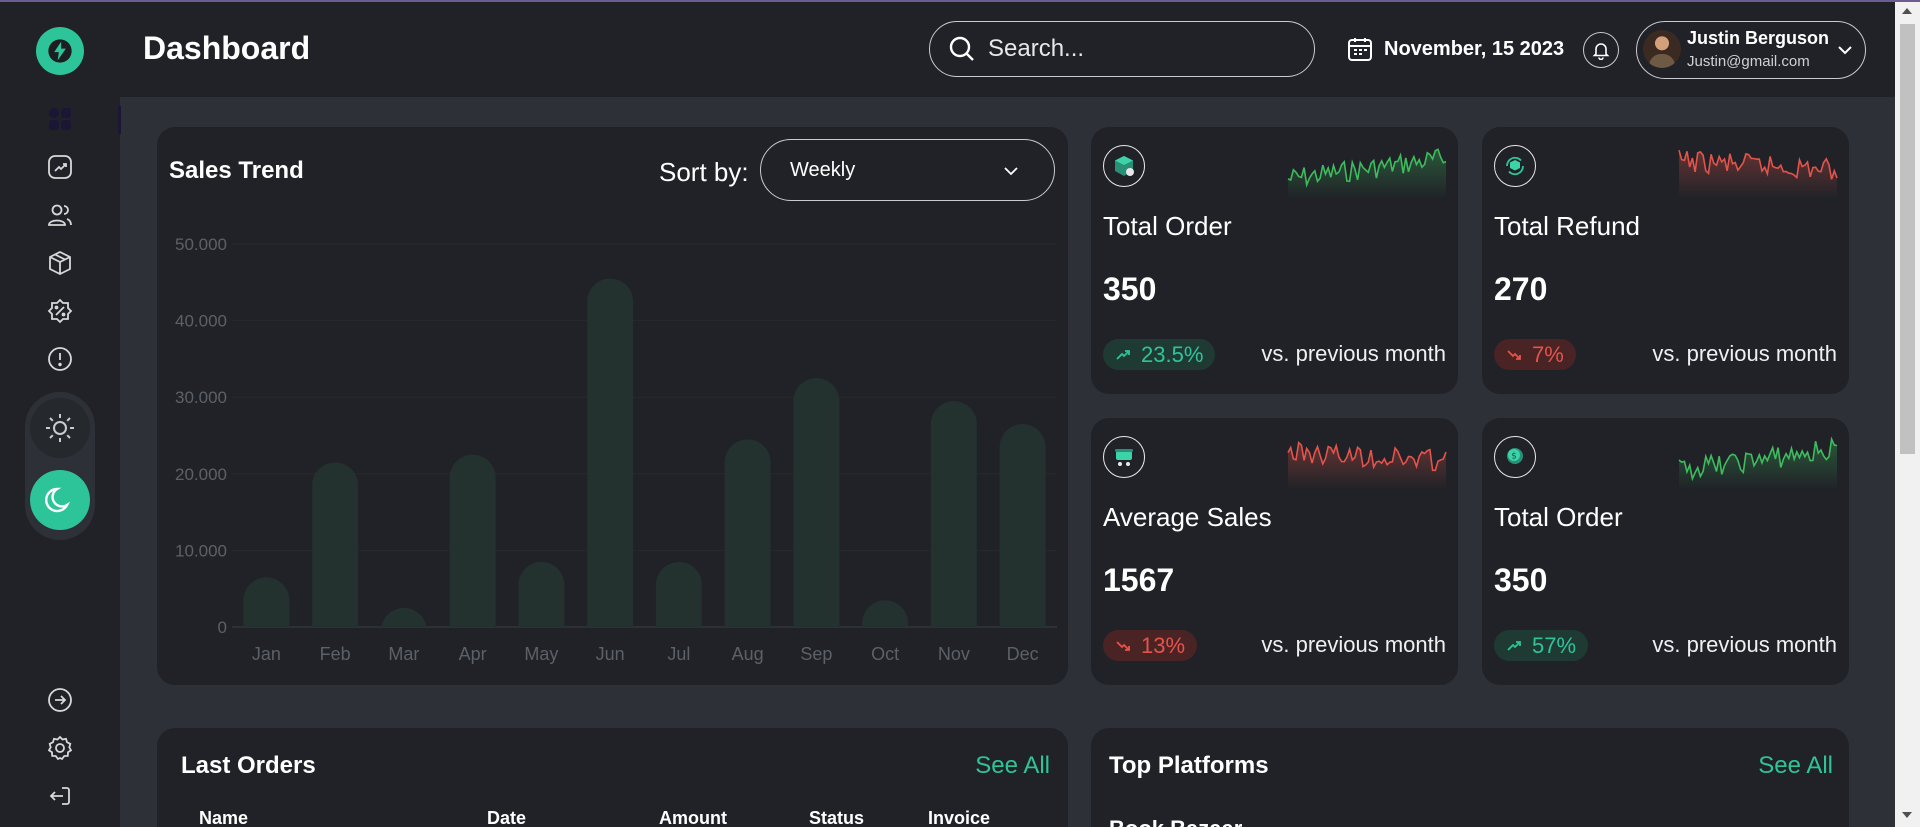  Describe the element at coordinates (1022, 525) in the screenshot. I see `bar-dec` at that location.